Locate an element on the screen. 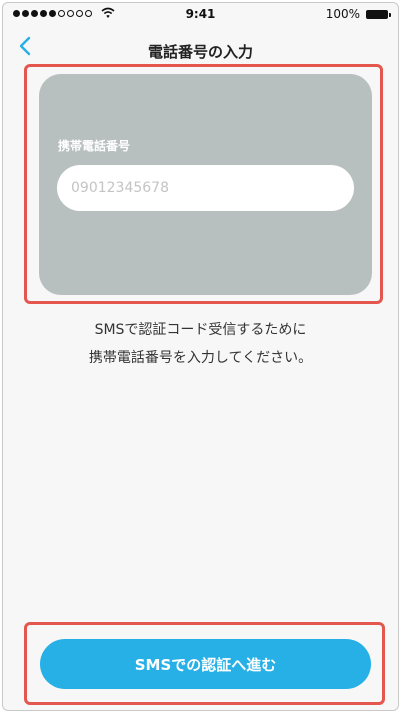 Image resolution: width=403 pixels, height=715 pixels. page-title: 電話番号の入力 is located at coordinates (200, 52).